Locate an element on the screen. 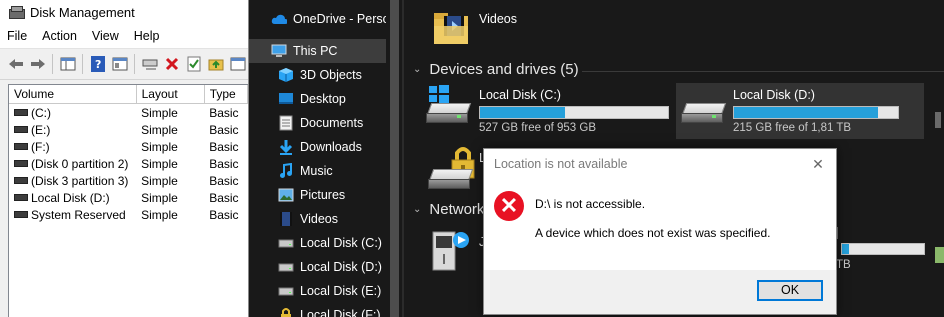 This screenshot has height=317, width=944. table-row: (F:) Simple Basic is located at coordinates (128, 146).